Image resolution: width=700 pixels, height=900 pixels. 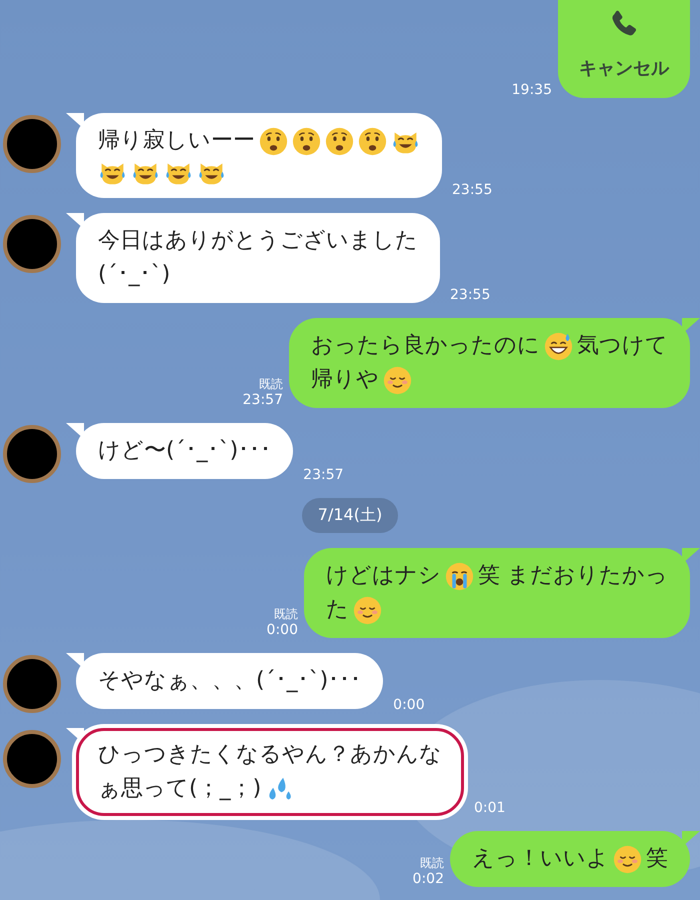 What do you see at coordinates (657, 859) in the screenshot?
I see `message-text: 笑` at bounding box center [657, 859].